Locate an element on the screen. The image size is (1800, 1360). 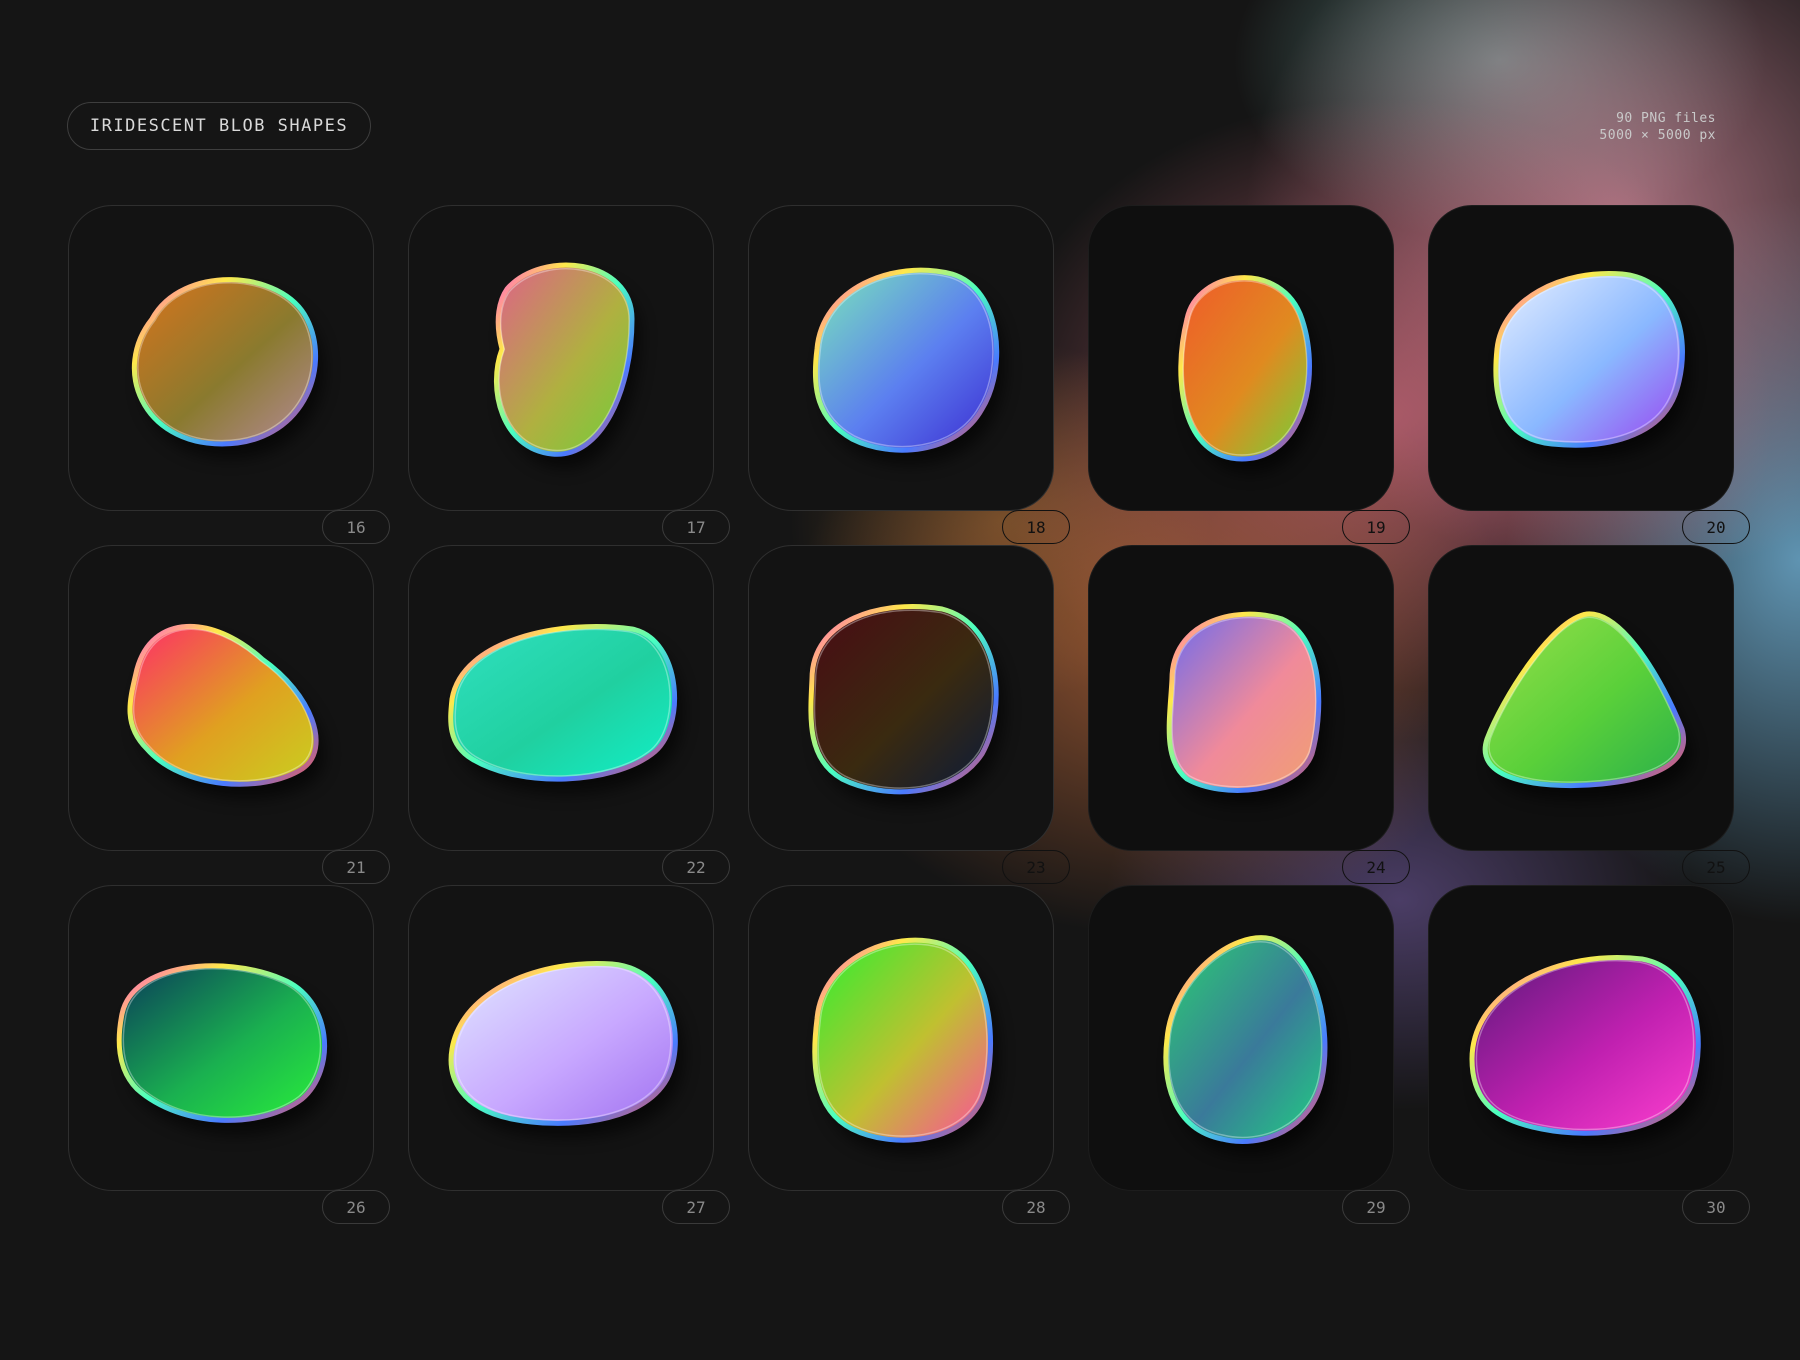
blob-number-badge: 23 is located at coordinates (1036, 867).